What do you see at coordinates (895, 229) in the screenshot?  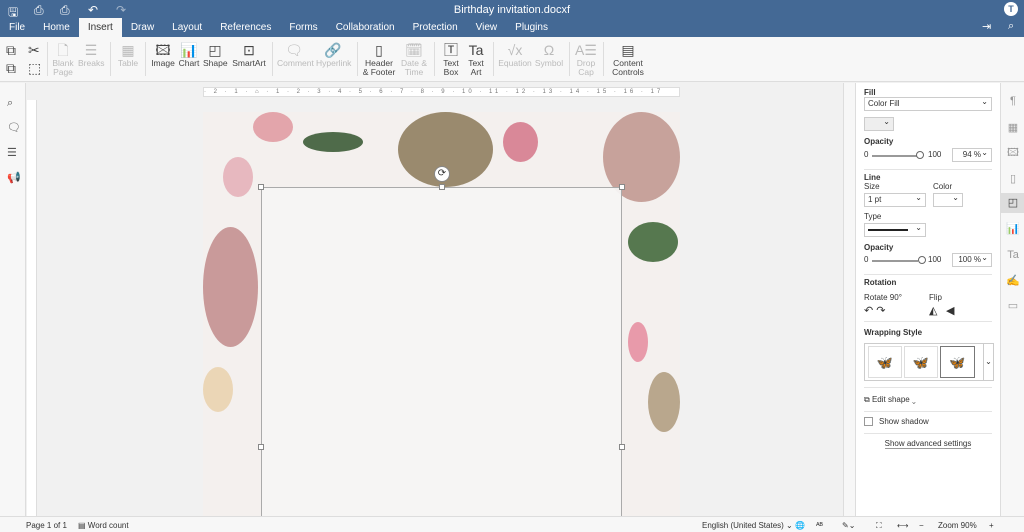 I see `line-type-select` at bounding box center [895, 229].